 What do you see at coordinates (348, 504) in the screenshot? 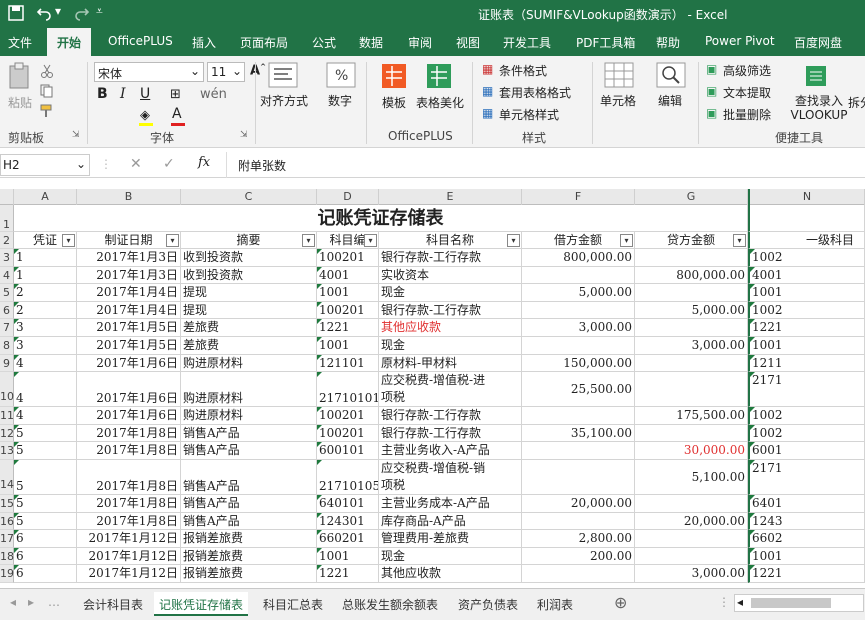
I see `table-cell: 640101` at bounding box center [348, 504].